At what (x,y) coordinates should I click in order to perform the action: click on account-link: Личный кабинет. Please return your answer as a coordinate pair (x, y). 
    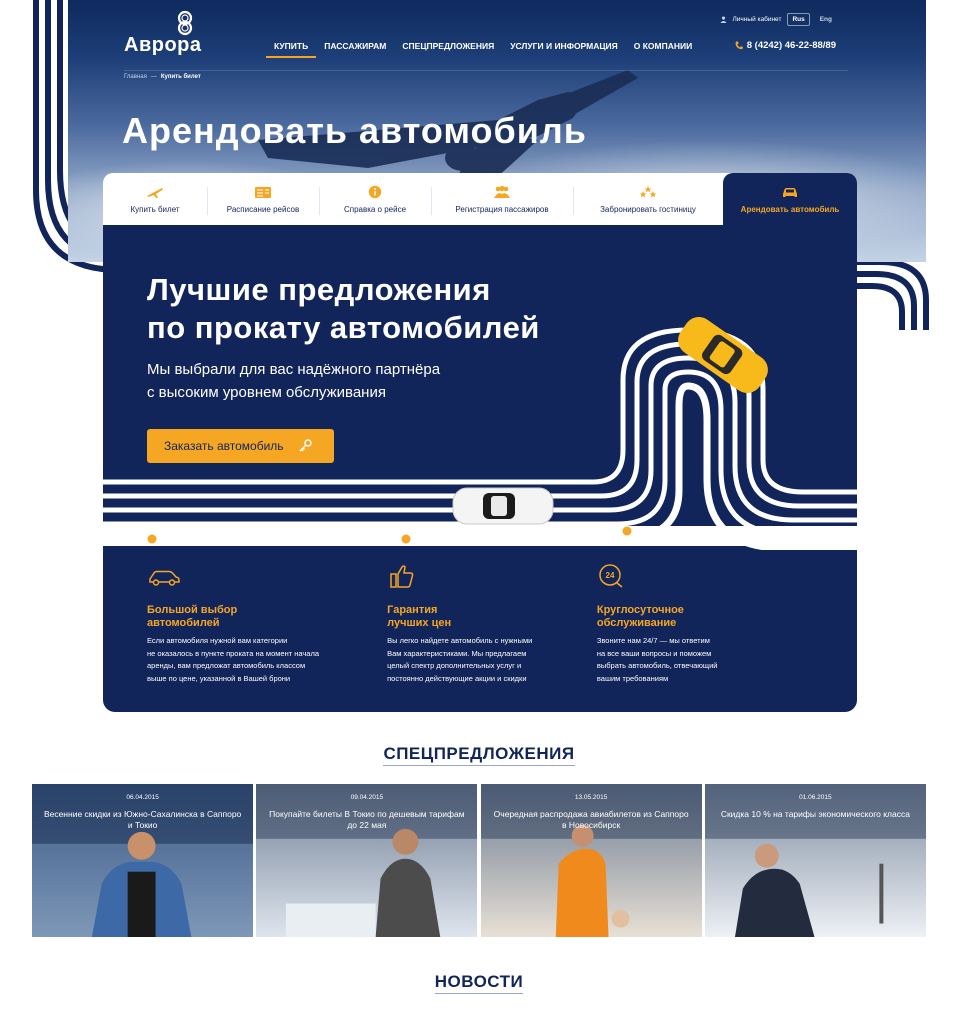
    Looking at the image, I should click on (757, 19).